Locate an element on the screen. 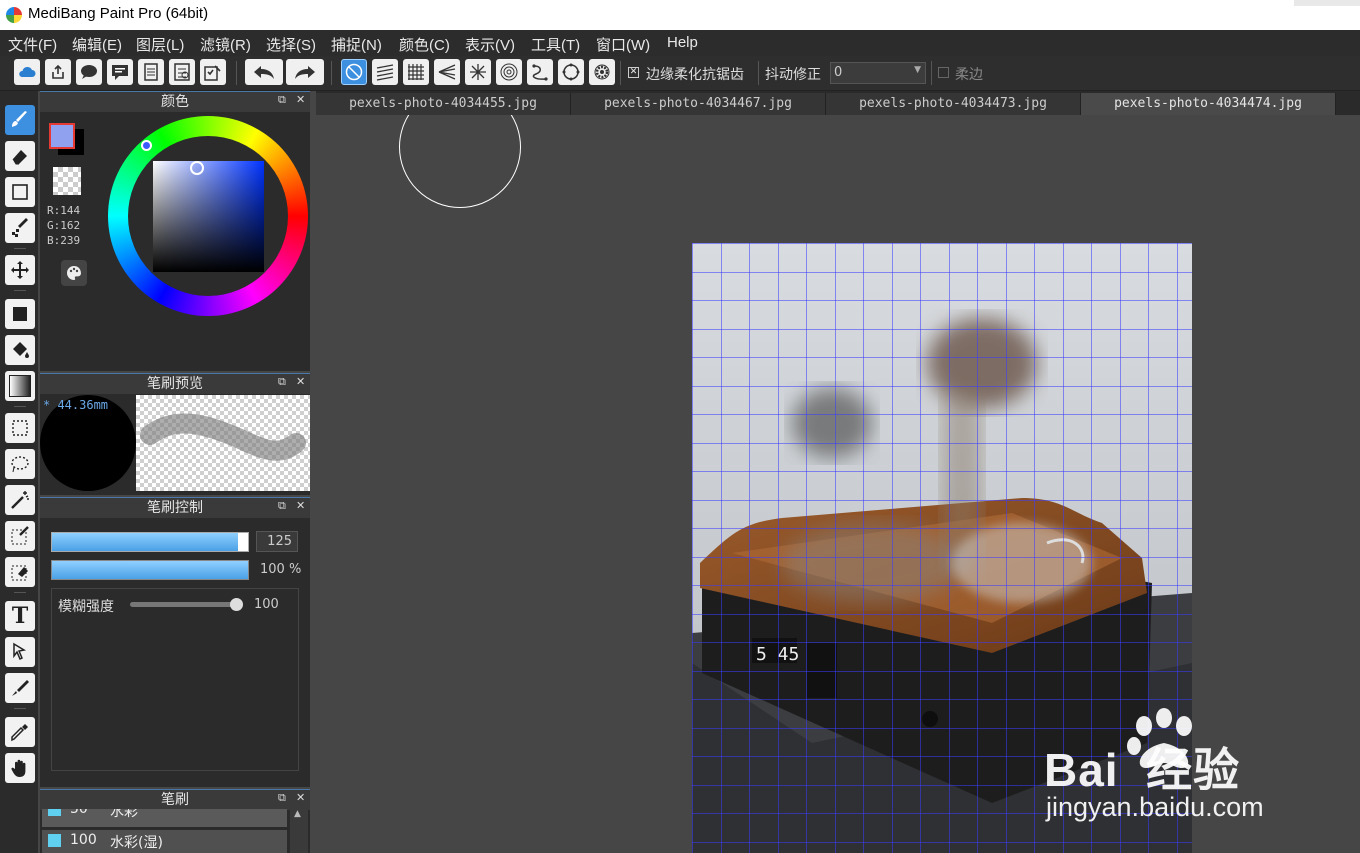  scroll-up-icon: ▲ is located at coordinates (297, 814).